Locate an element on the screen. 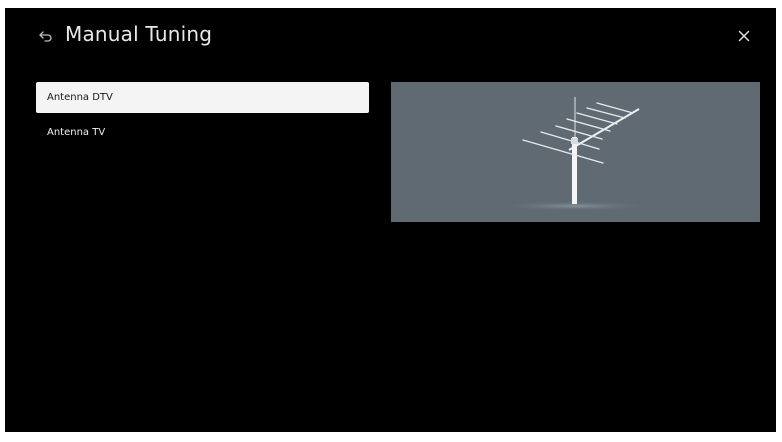  back-button is located at coordinates (46, 36).